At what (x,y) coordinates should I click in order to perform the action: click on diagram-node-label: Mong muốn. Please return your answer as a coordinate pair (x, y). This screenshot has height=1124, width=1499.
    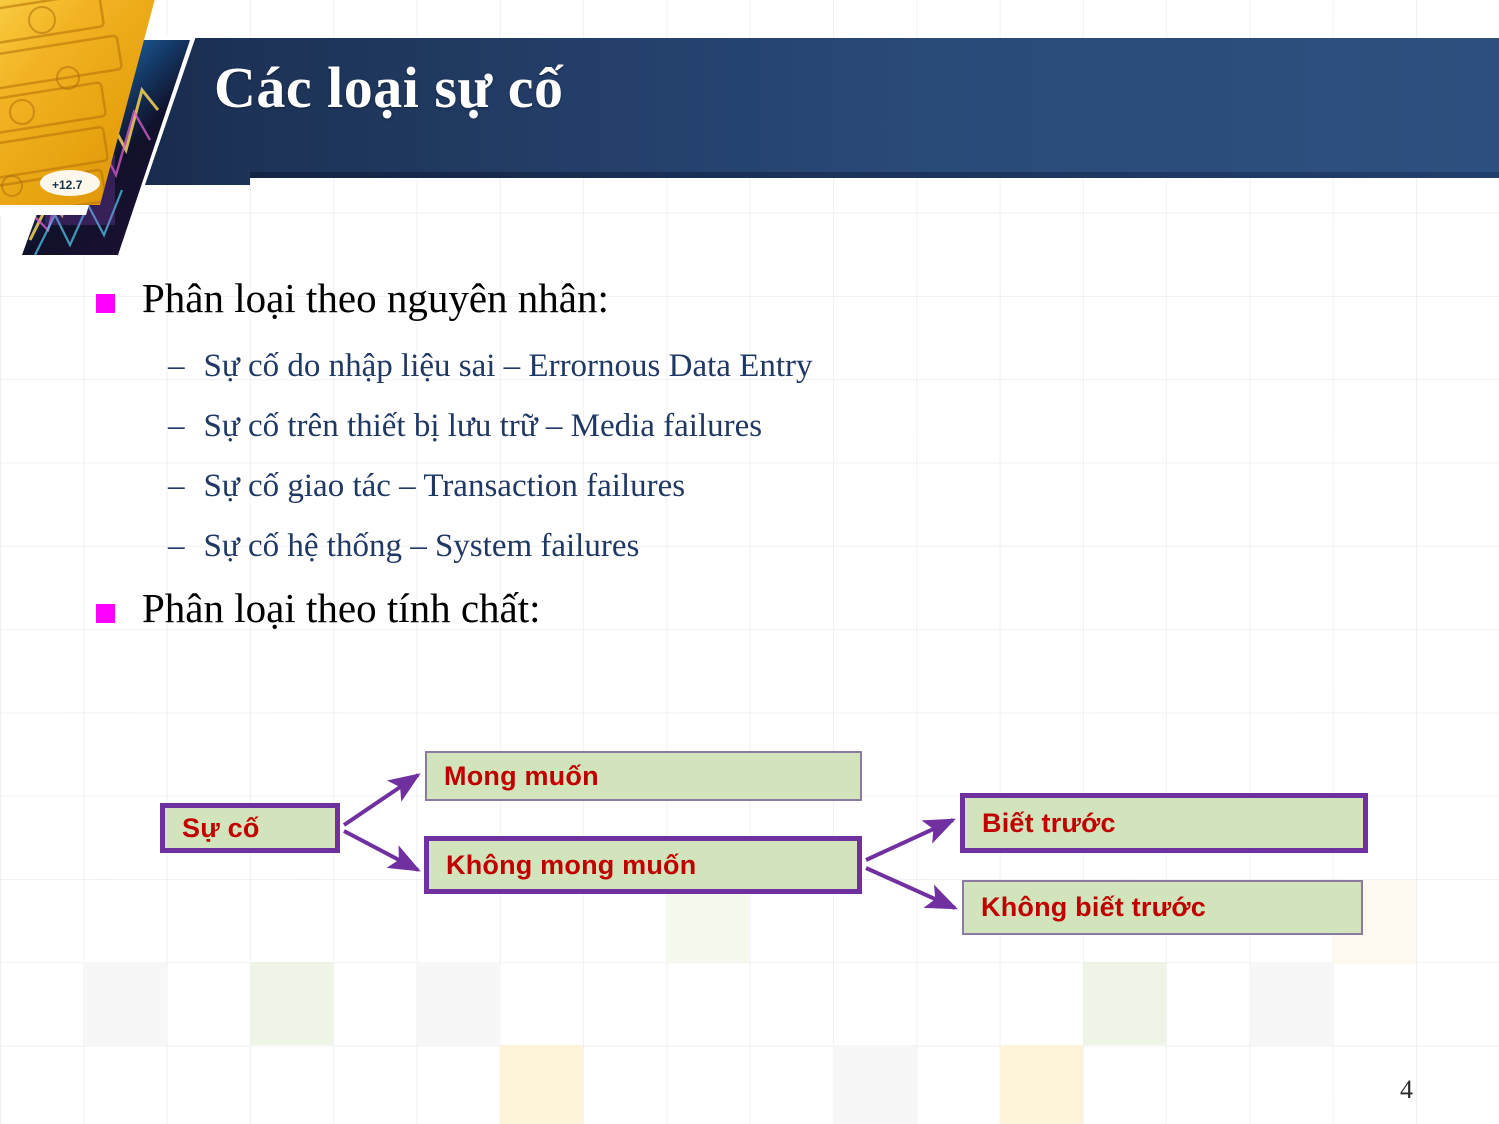
    Looking at the image, I should click on (521, 775).